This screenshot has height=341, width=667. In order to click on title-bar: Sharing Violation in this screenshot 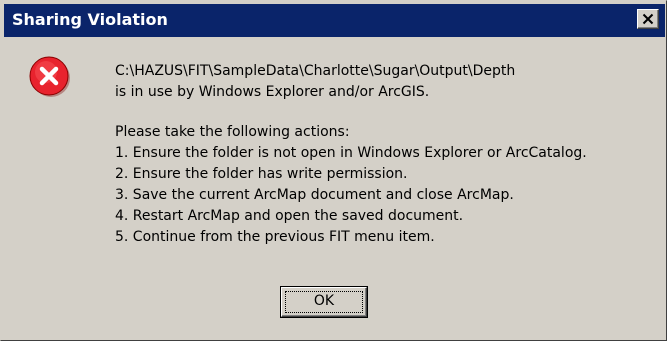, I will do `click(334, 20)`.